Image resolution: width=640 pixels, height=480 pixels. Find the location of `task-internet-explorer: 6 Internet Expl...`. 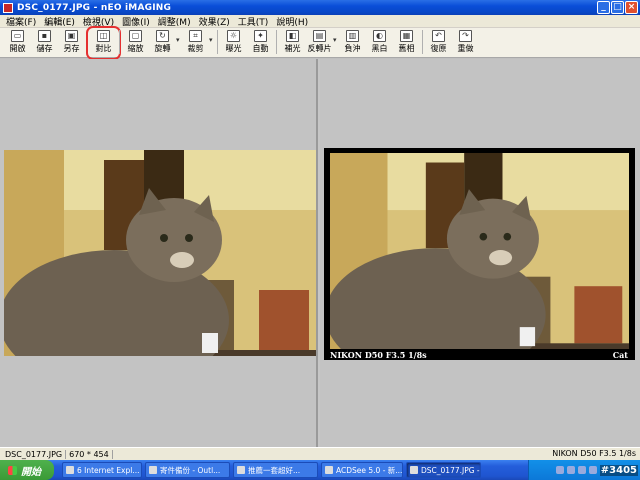

task-internet-explorer: 6 Internet Expl... is located at coordinates (102, 470).